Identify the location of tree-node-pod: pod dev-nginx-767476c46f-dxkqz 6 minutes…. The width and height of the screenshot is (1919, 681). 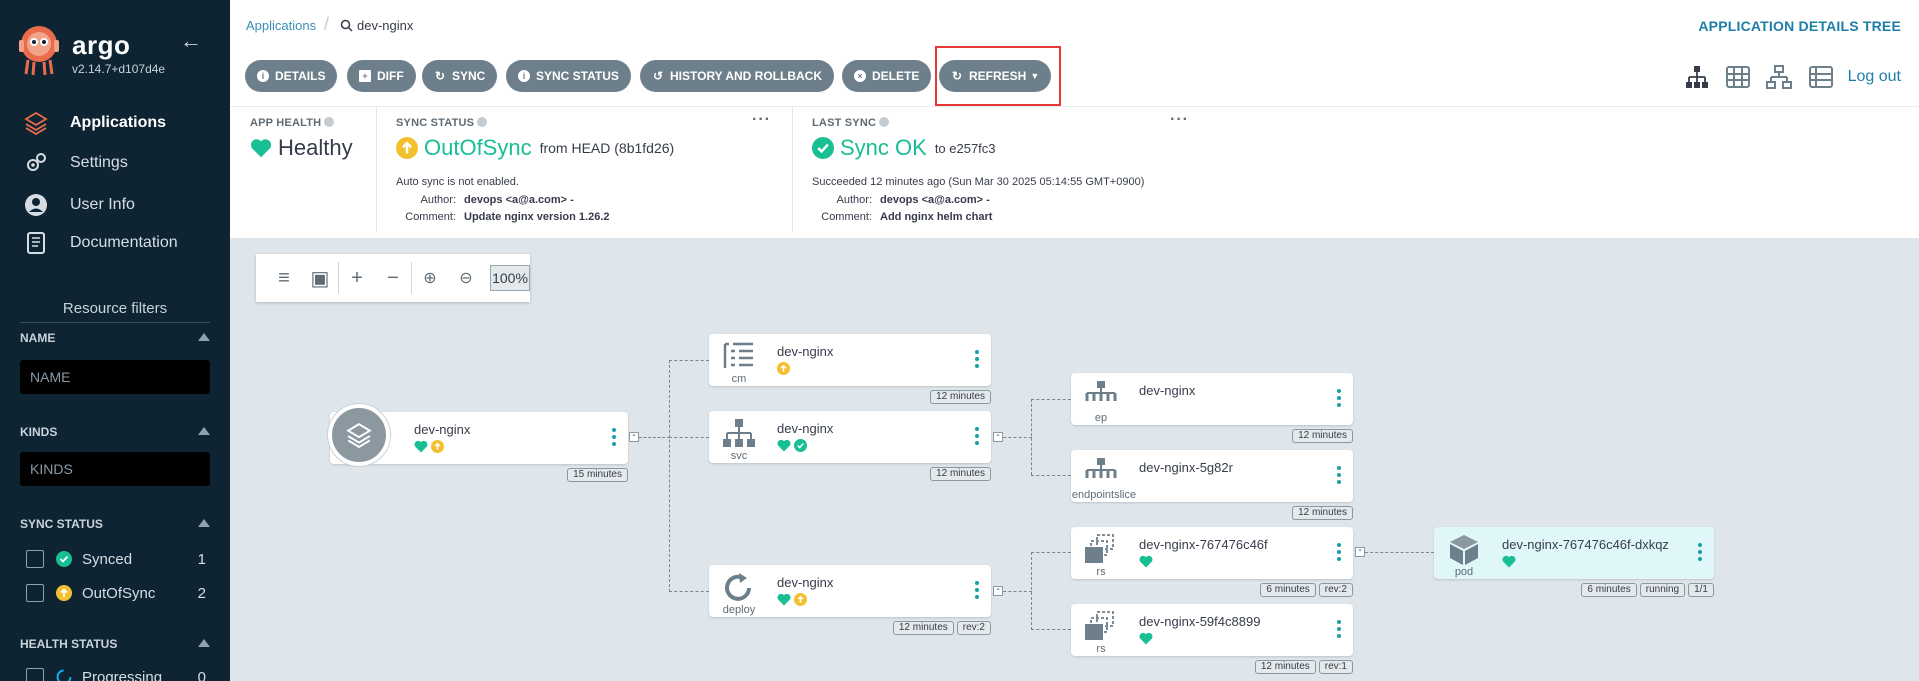
(1574, 562).